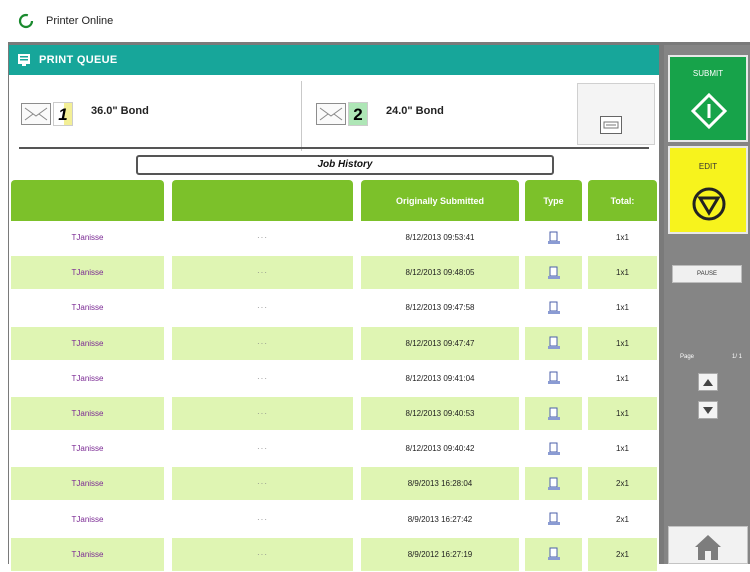  What do you see at coordinates (440, 554) in the screenshot?
I see `submitted-cell: 8/9/2012 16:27:19` at bounding box center [440, 554].